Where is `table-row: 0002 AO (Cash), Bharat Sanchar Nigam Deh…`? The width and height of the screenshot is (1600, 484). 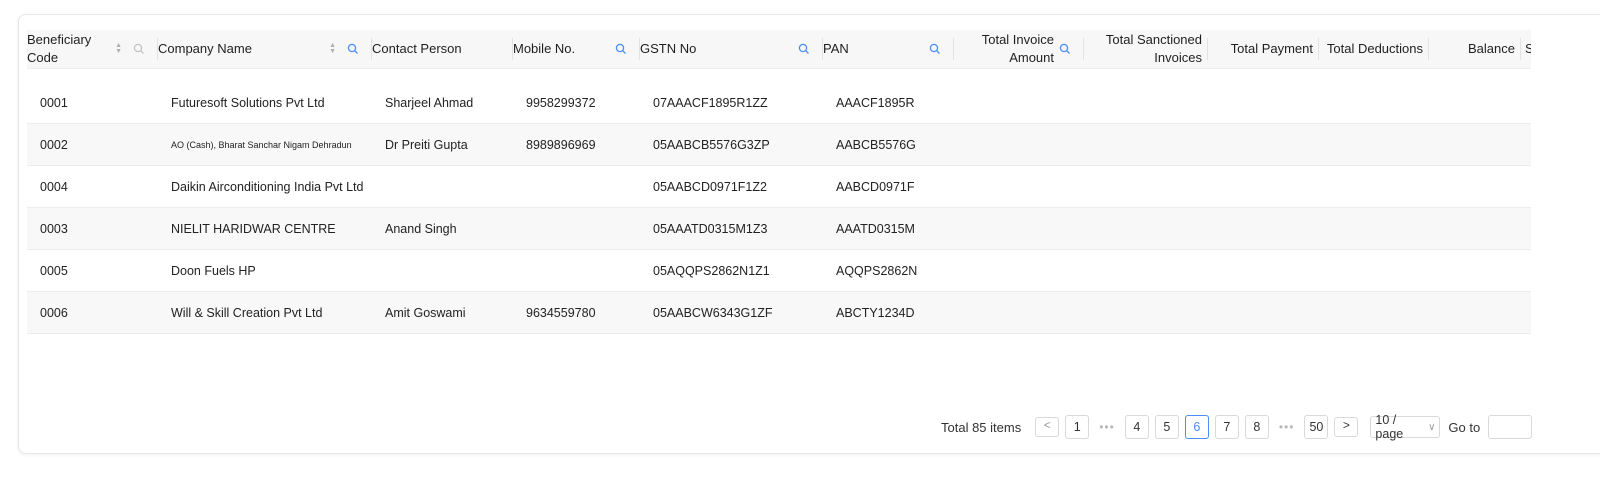 table-row: 0002 AO (Cash), Bharat Sanchar Nigam Deh… is located at coordinates (779, 144).